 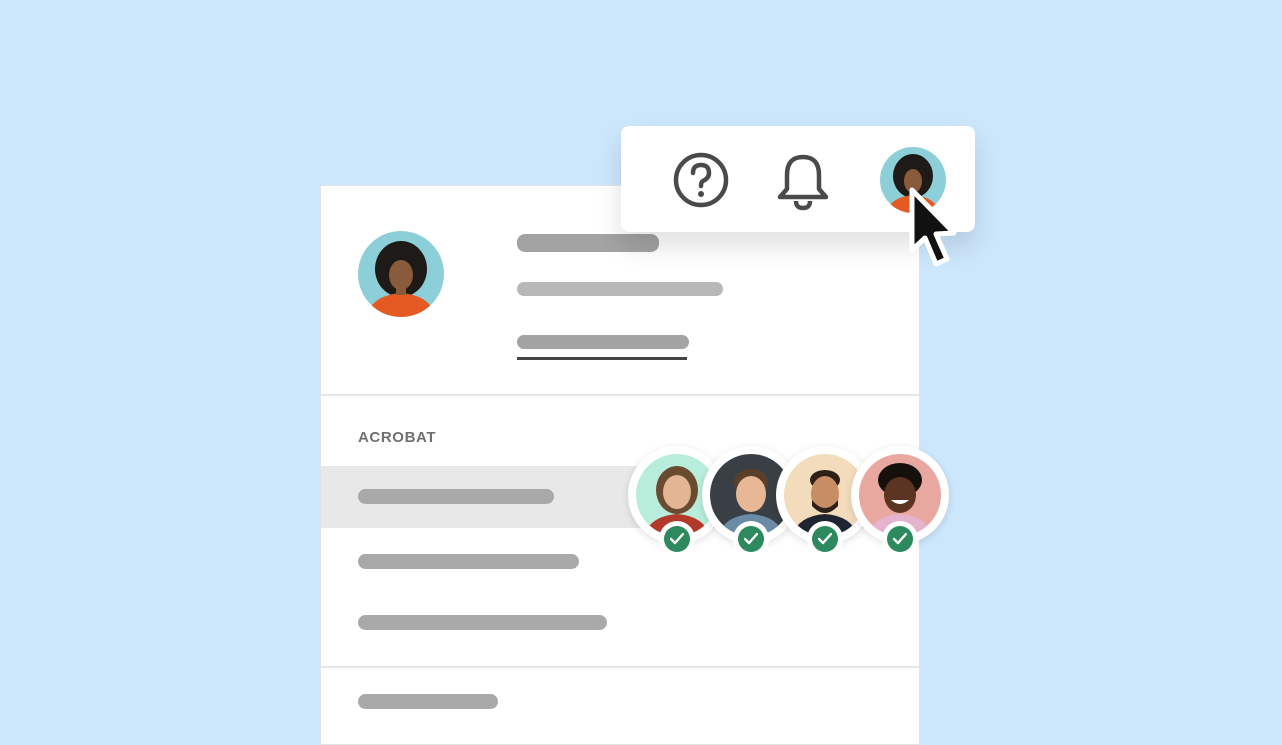 I want to click on profile-link-underline, so click(x=602, y=358).